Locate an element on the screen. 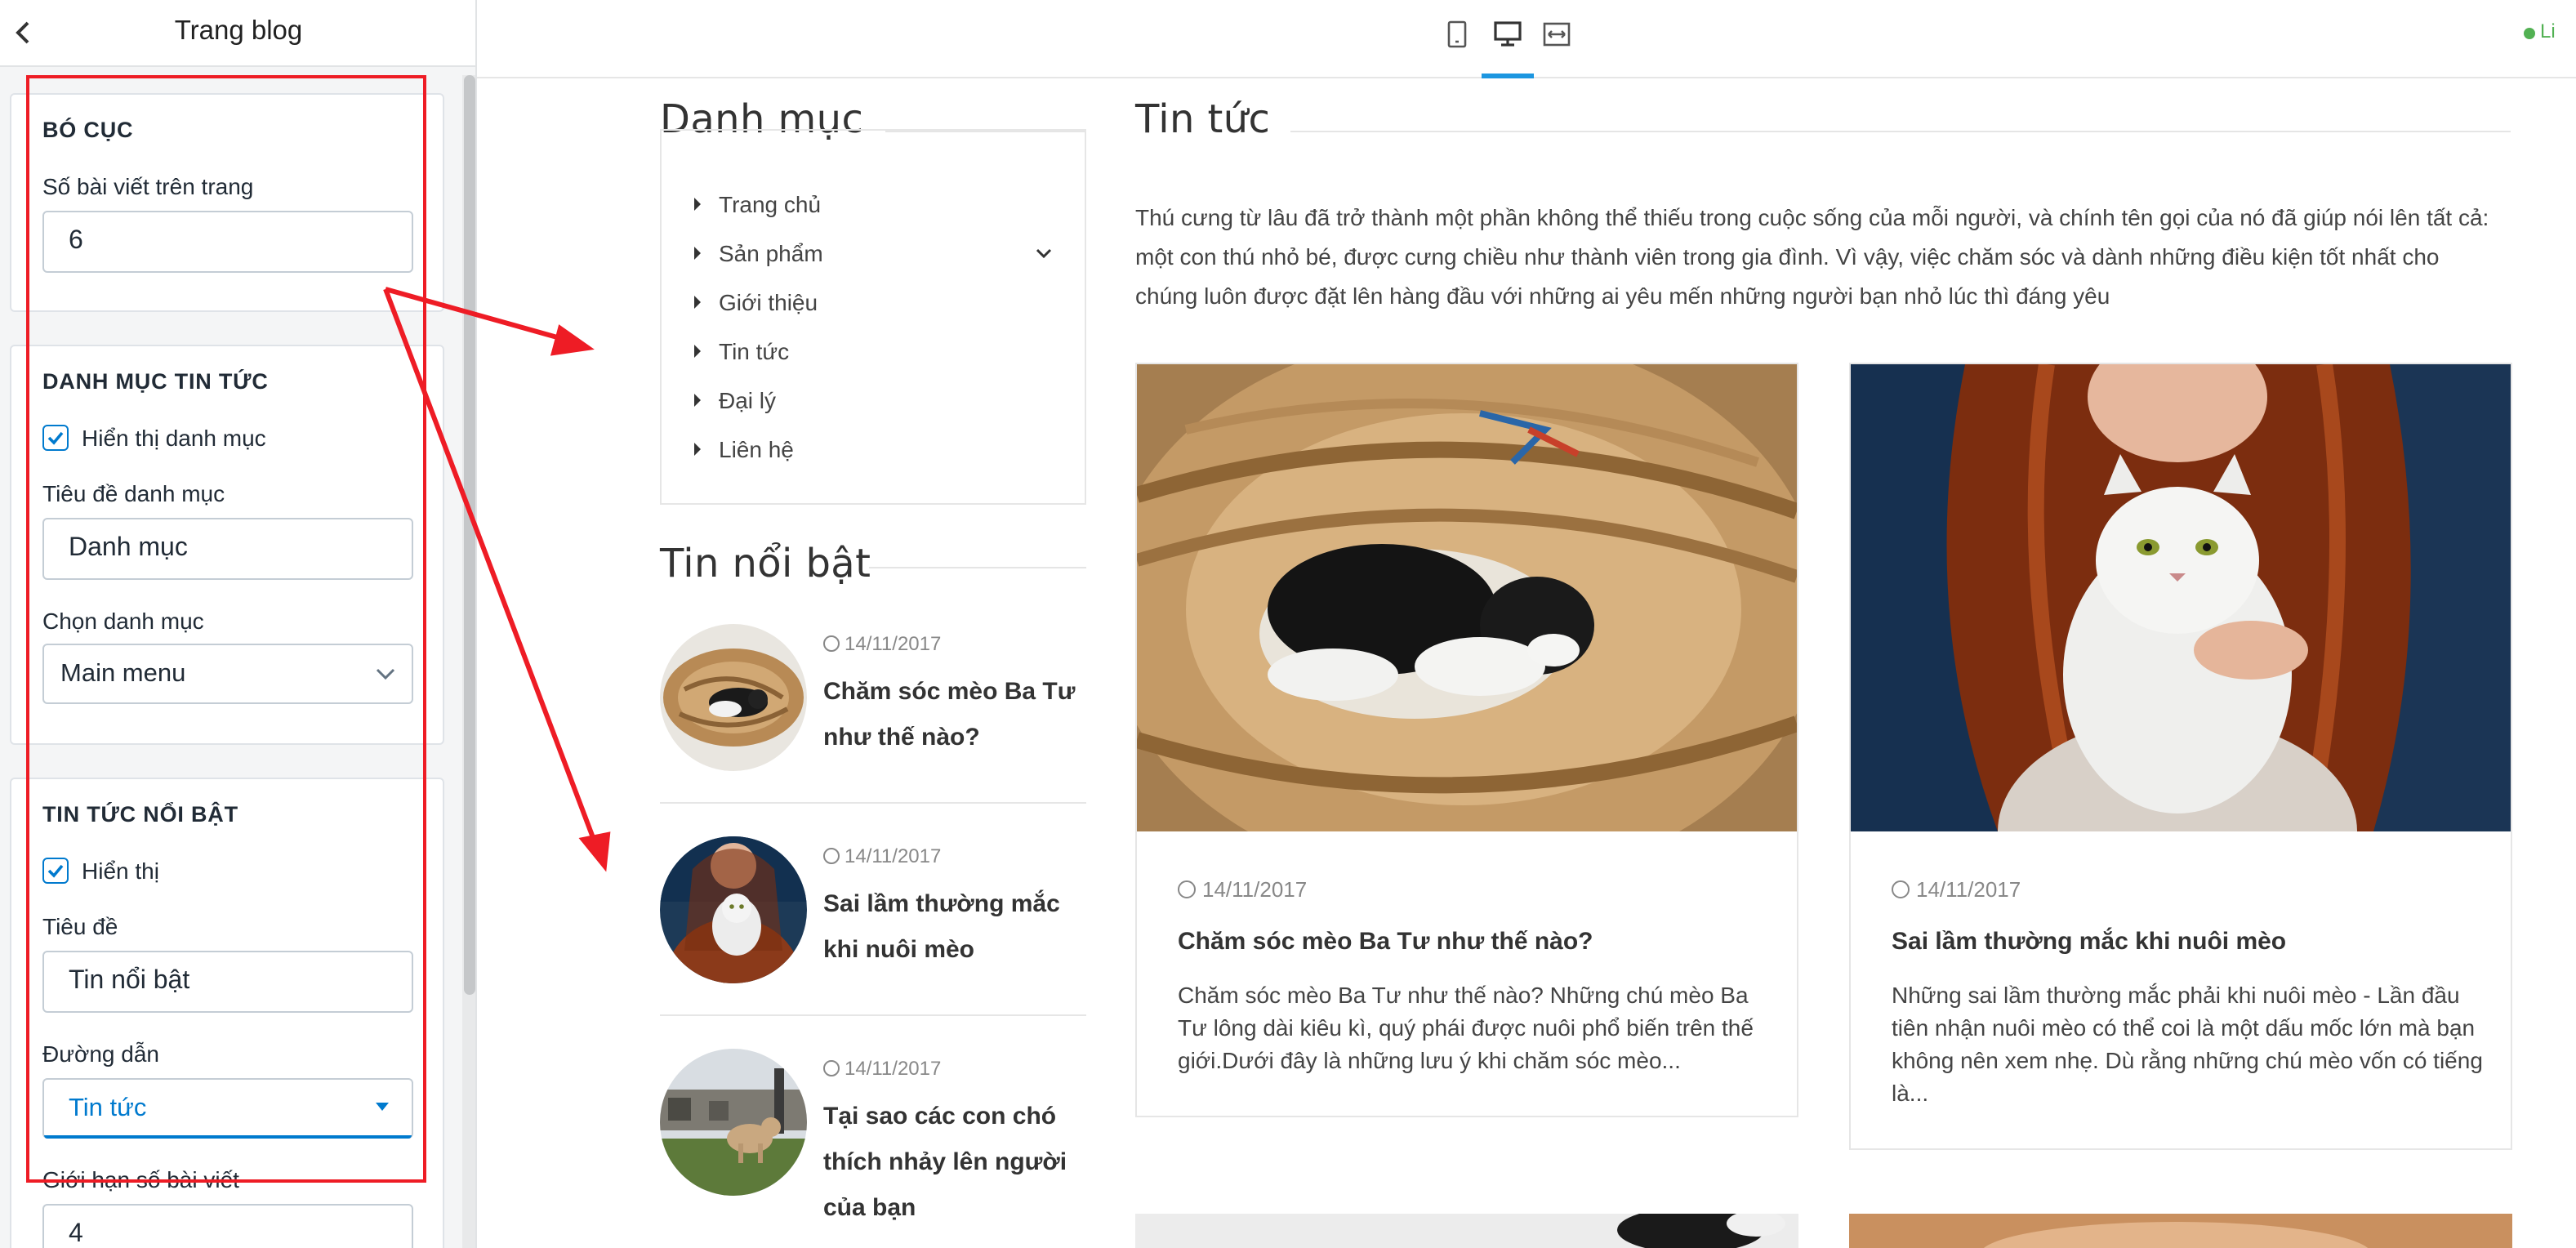  show-featured-checkbox is located at coordinates (55, 871).